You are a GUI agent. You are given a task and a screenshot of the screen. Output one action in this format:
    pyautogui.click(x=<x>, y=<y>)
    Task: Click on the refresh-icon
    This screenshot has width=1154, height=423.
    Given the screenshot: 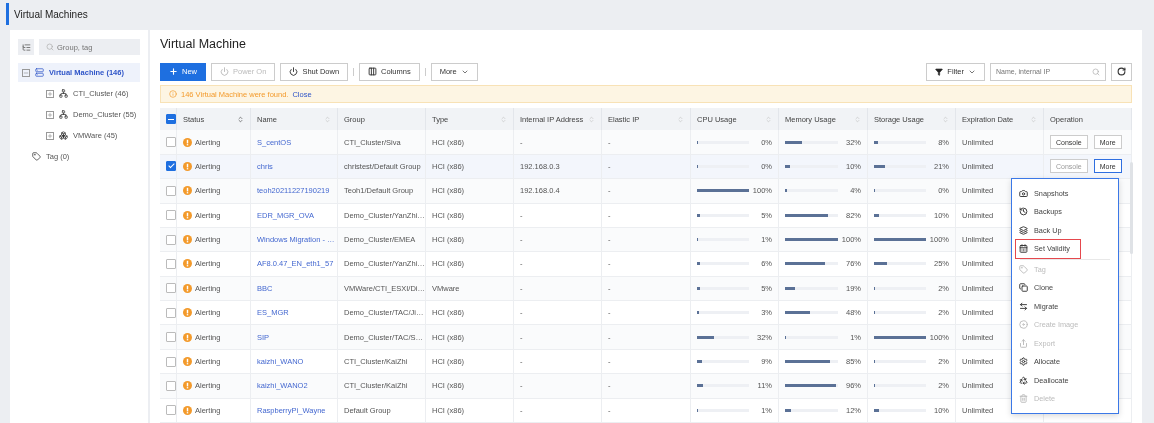 What is the action you would take?
    pyautogui.click(x=1121, y=72)
    